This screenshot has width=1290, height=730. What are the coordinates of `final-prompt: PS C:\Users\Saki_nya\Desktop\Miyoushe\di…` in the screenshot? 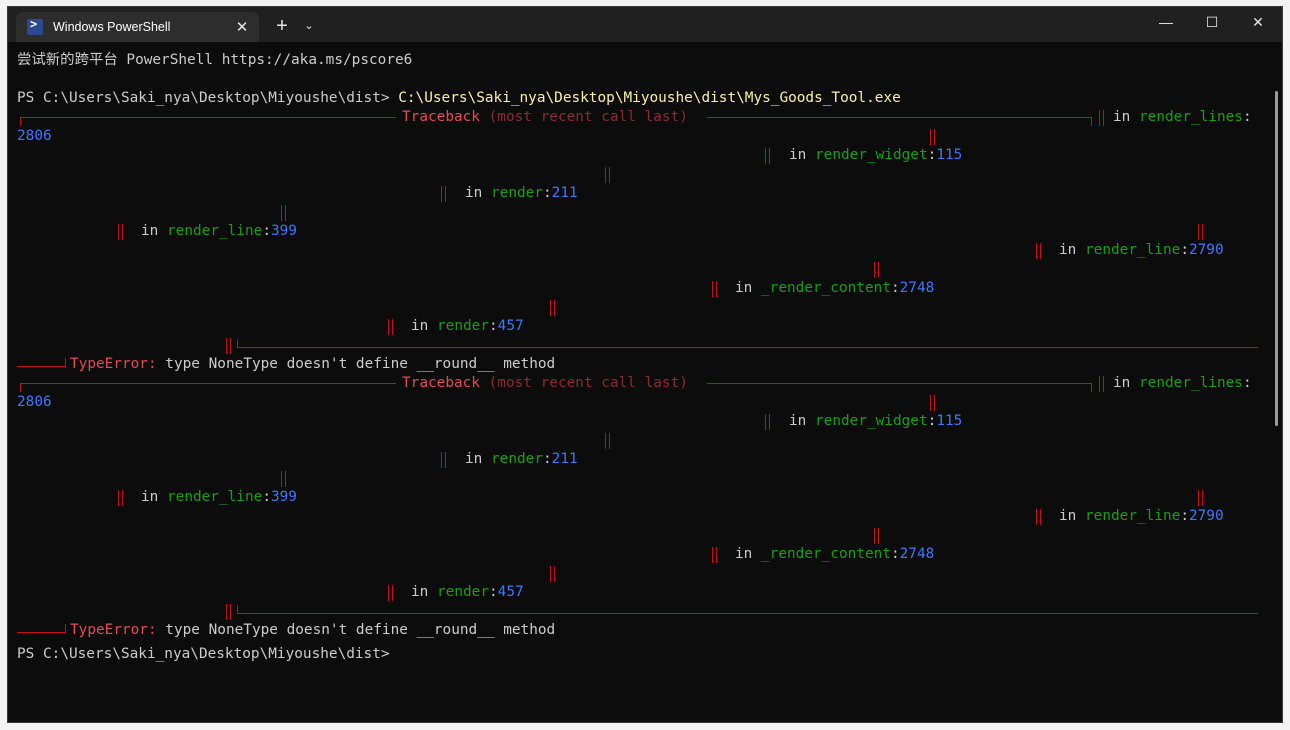 It's located at (203, 654).